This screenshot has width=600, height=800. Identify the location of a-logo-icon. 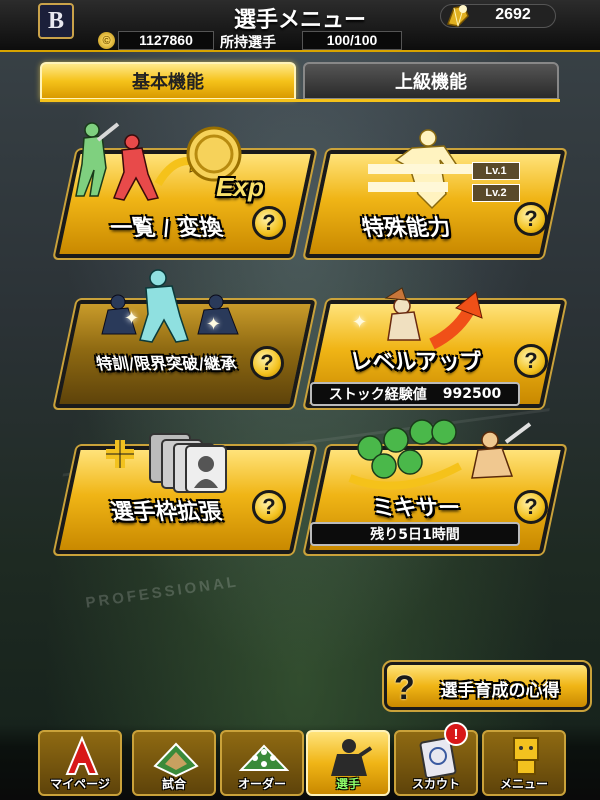
(82, 755).